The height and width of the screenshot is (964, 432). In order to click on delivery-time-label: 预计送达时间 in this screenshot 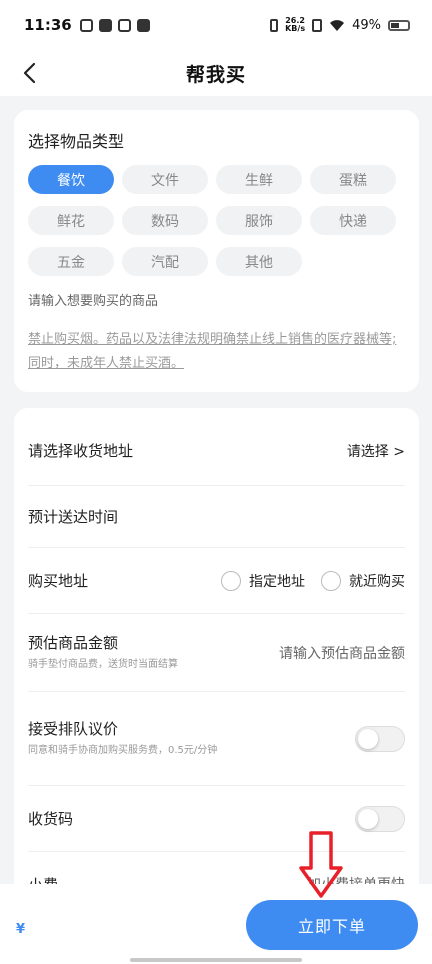, I will do `click(73, 517)`.